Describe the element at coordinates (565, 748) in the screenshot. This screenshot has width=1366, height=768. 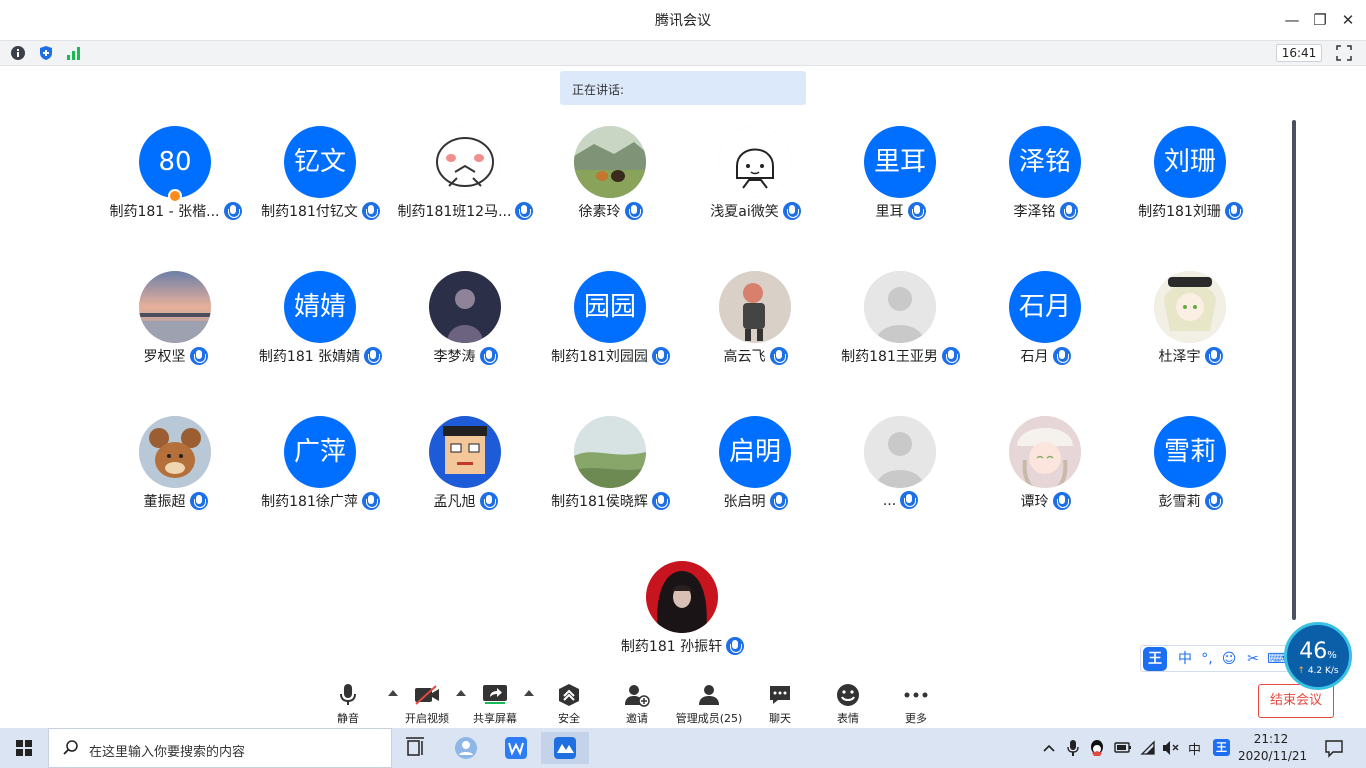
I see `taskbar-tencent-meeting-icon` at that location.